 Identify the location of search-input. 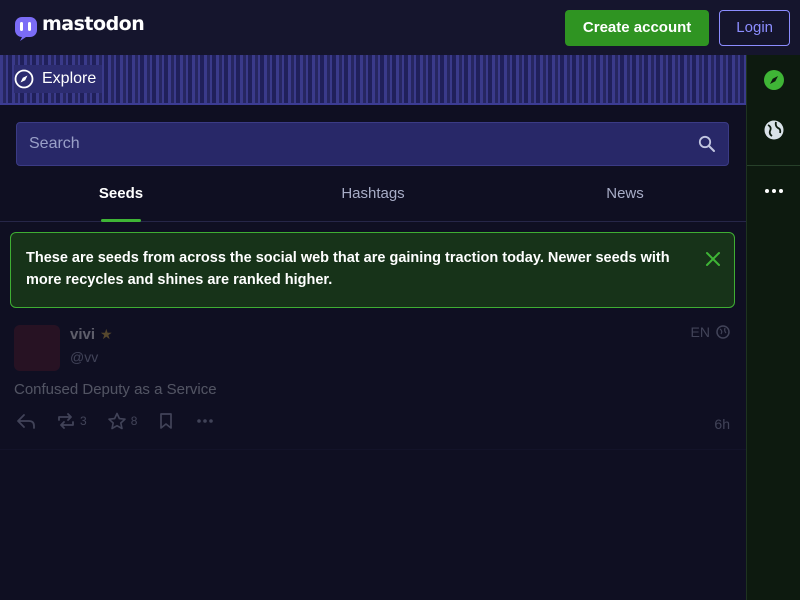
(372, 144).